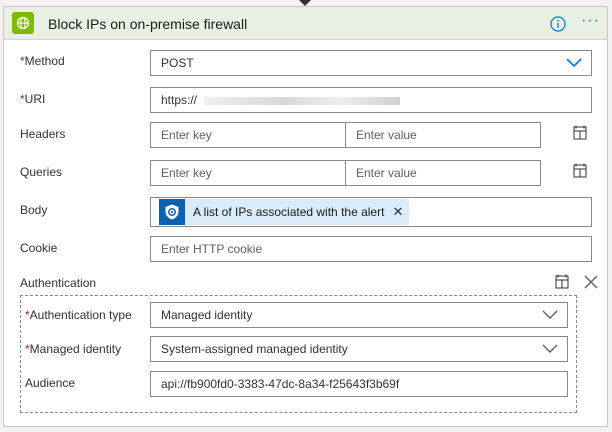 The image size is (612, 432). Describe the element at coordinates (41, 172) in the screenshot. I see `queries-label: Queries` at that location.